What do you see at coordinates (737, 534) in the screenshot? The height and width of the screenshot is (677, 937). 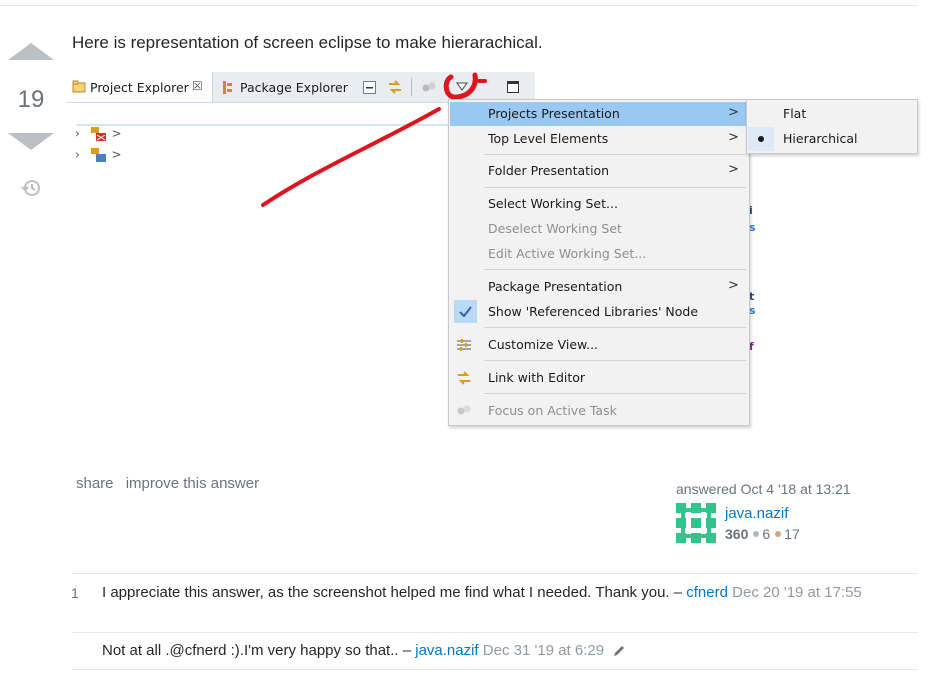 I see `reputation-score: 360` at bounding box center [737, 534].